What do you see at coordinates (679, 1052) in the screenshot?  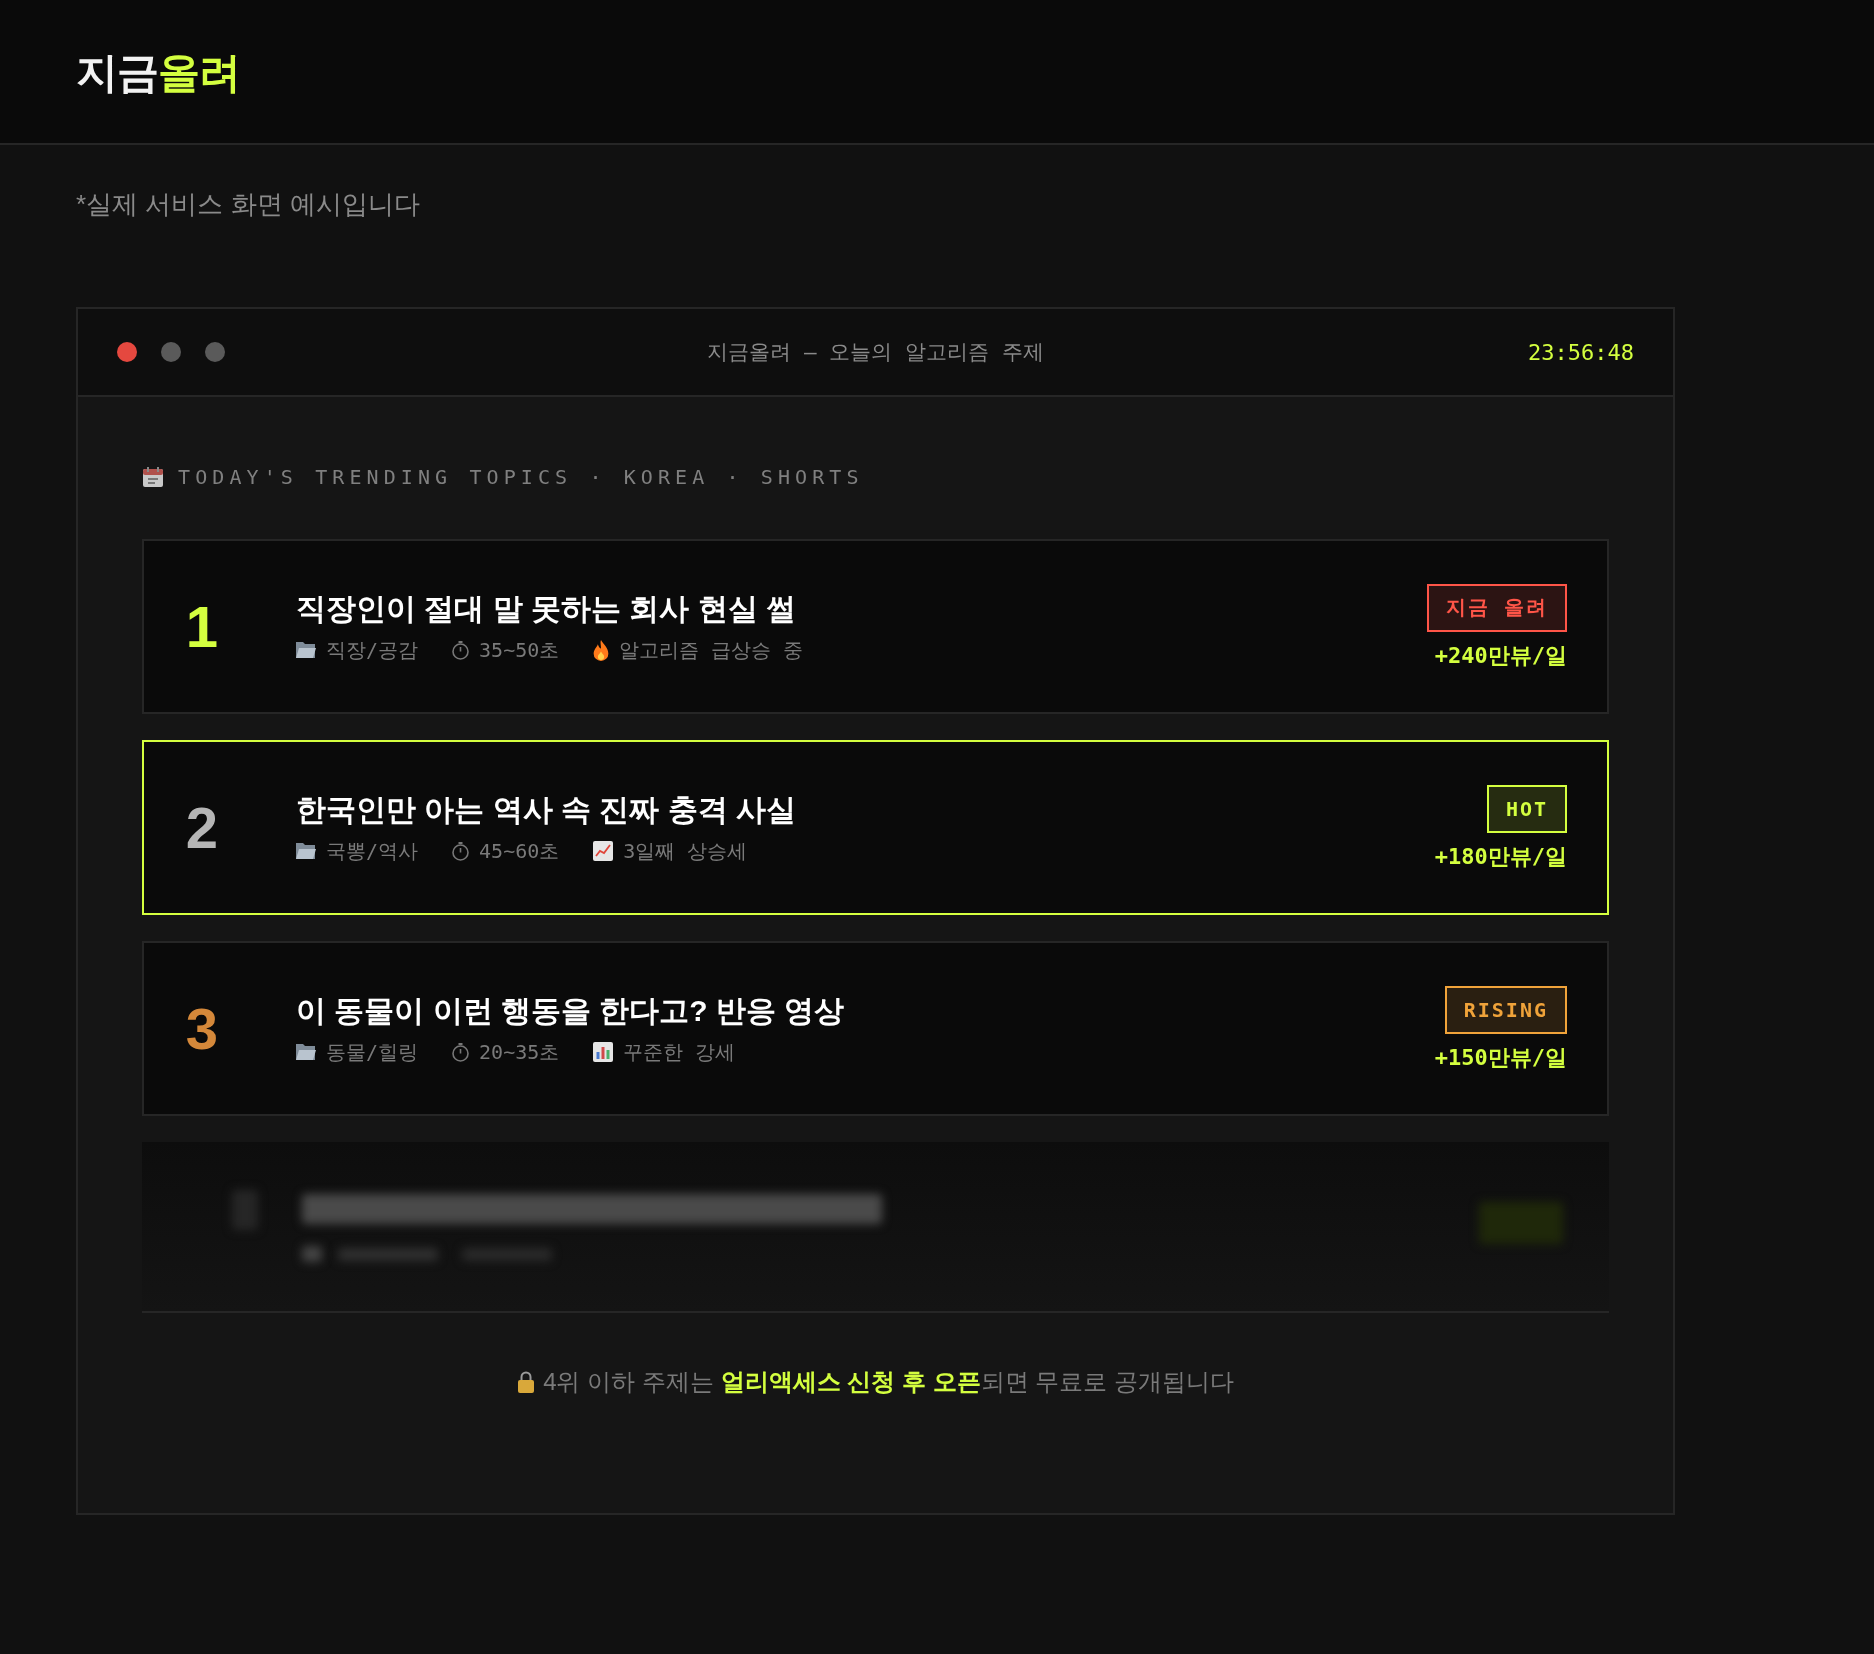 I see `trend-label: 꾸준한 강세` at bounding box center [679, 1052].